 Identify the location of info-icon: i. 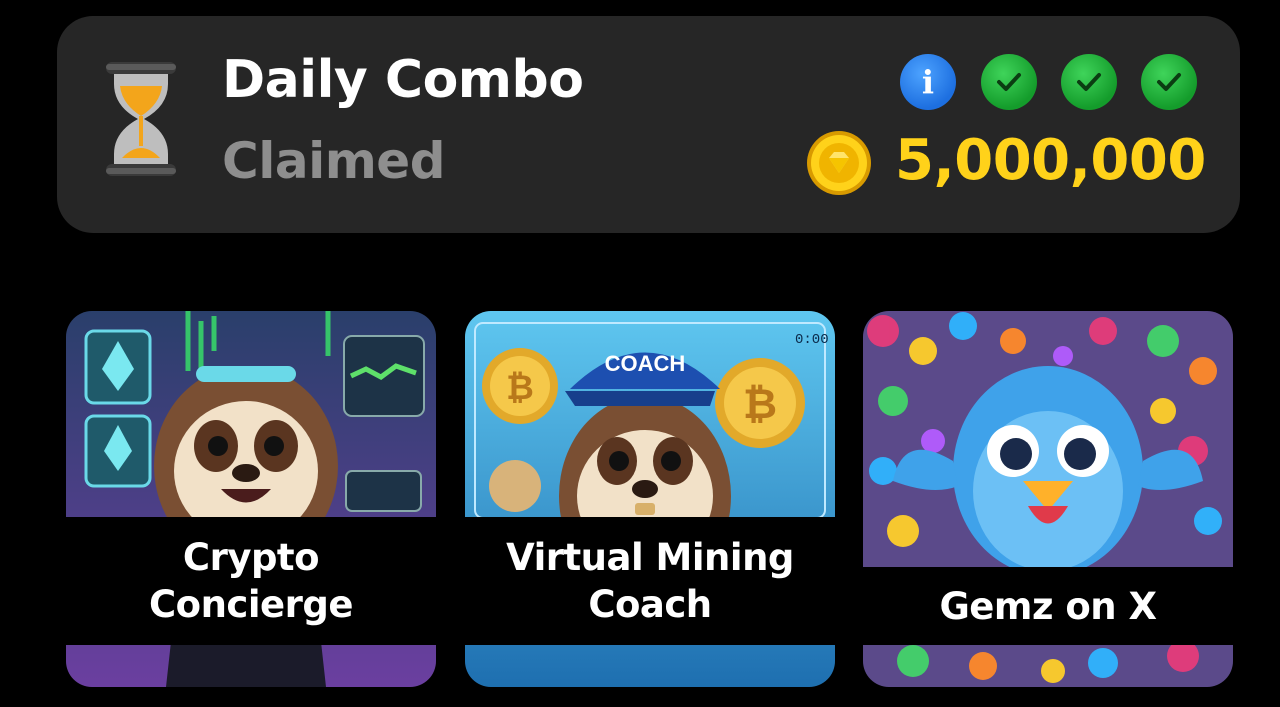
(928, 82).